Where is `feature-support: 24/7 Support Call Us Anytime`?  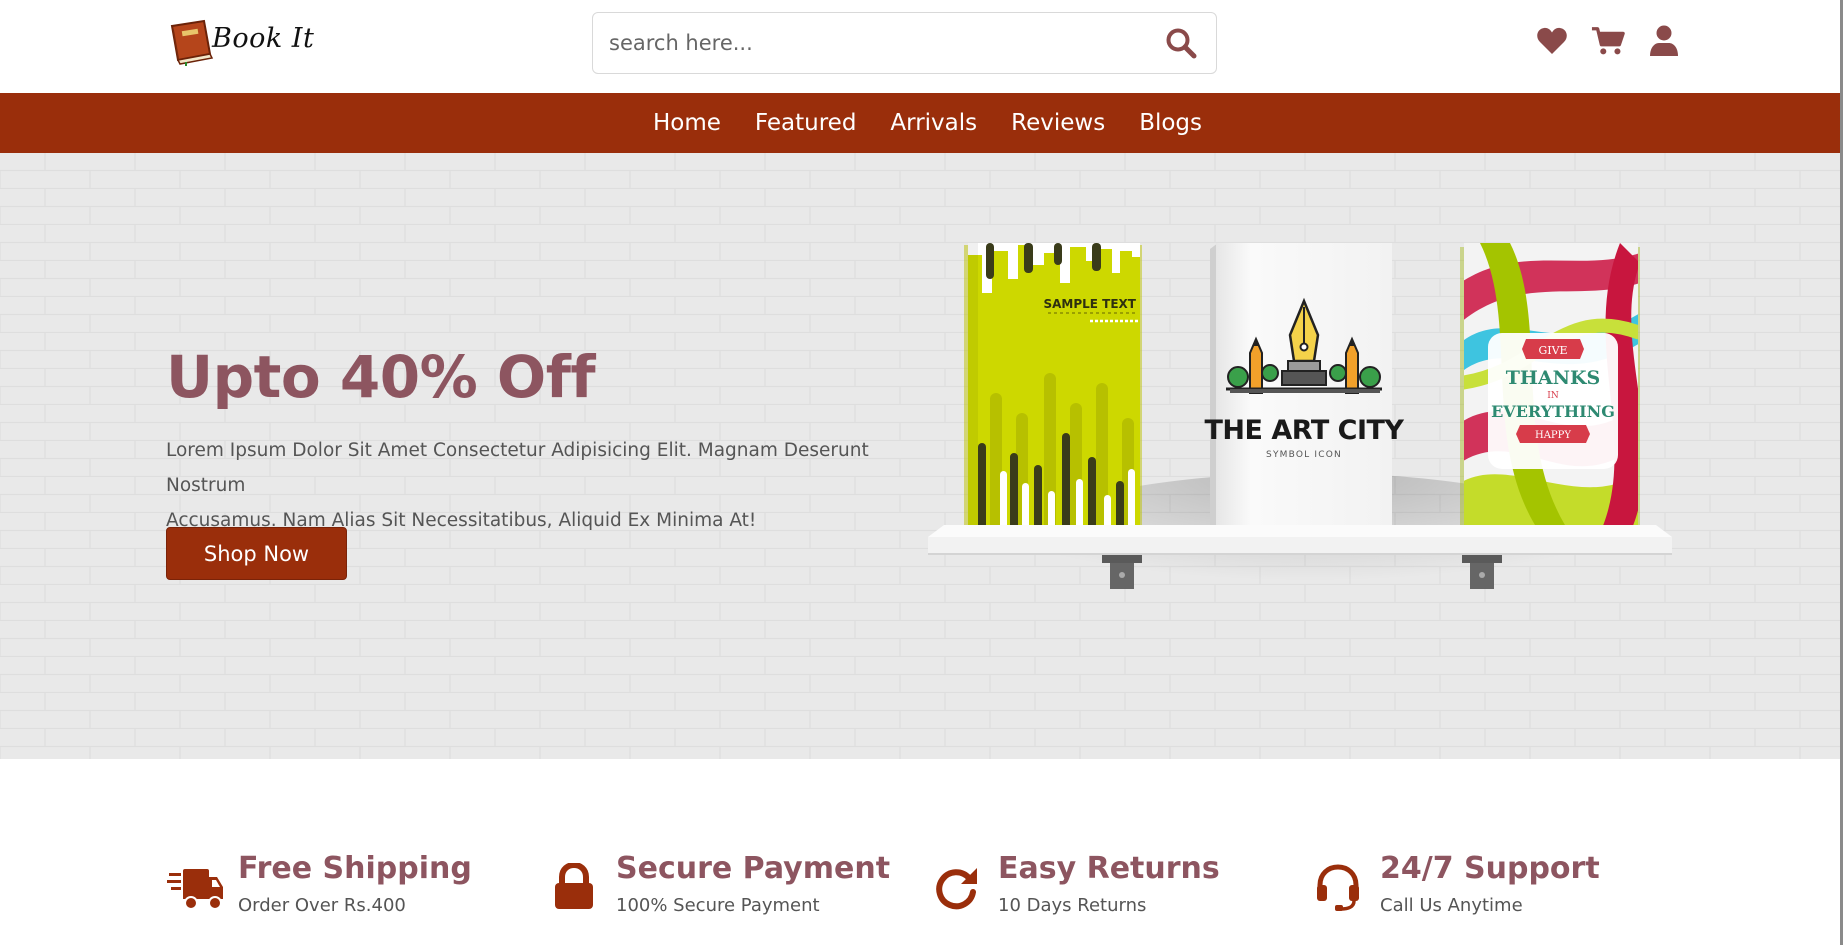 feature-support: 24/7 Support Call Us Anytime is located at coordinates (1454, 884).